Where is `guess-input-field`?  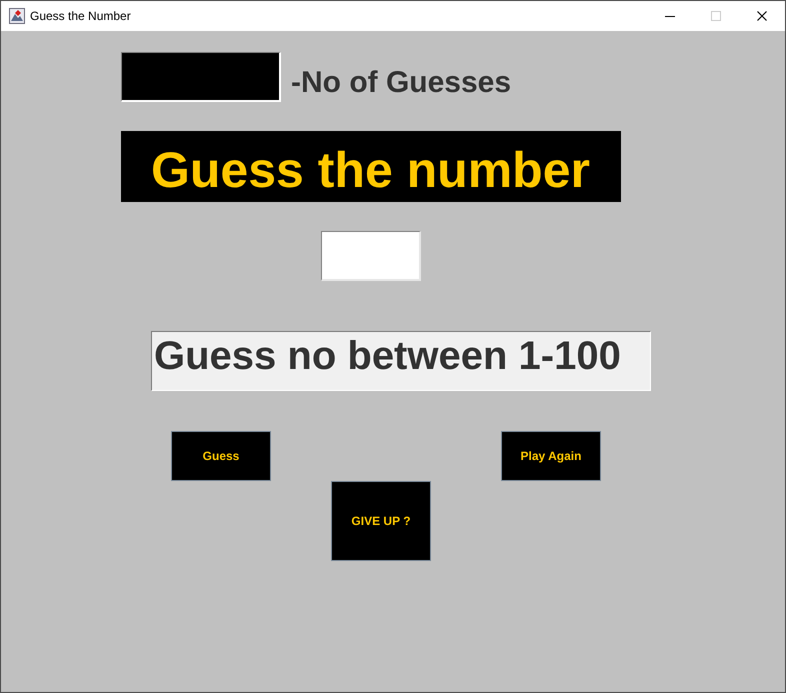 guess-input-field is located at coordinates (371, 256).